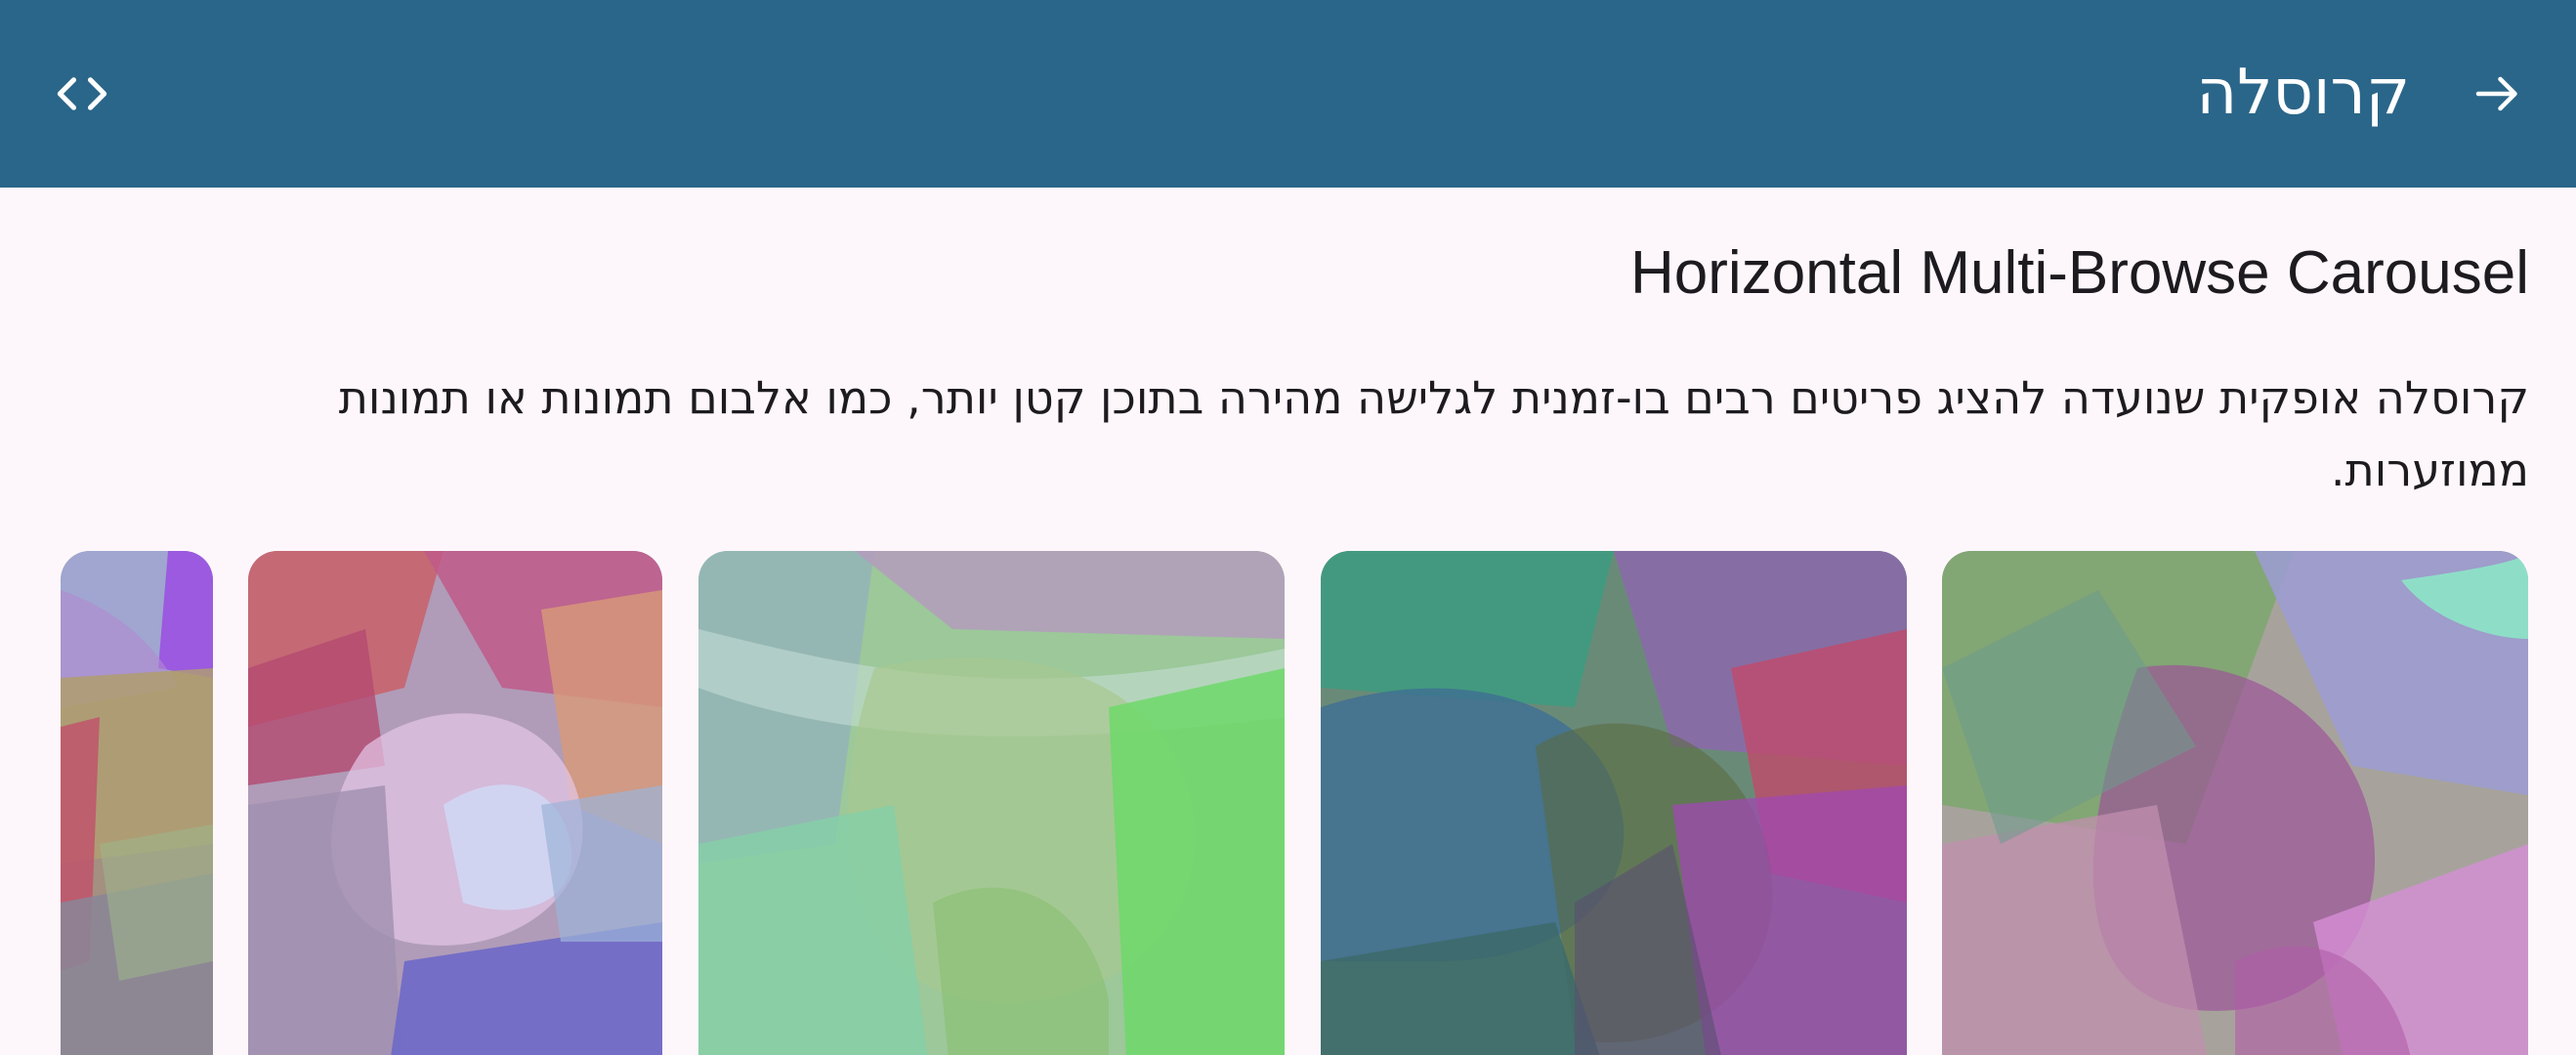 This screenshot has width=2576, height=1055. I want to click on app-bar-title: קרוסלה, so click(2303, 93).